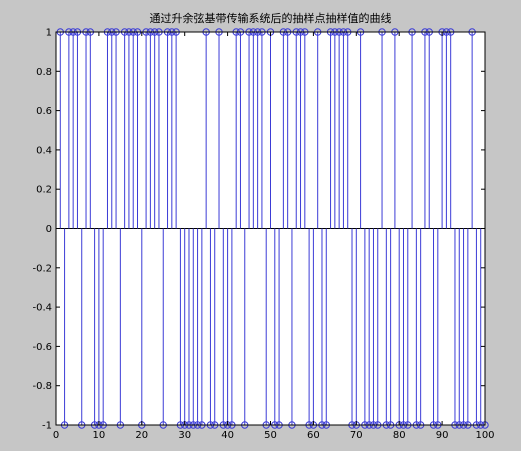 Image resolution: width=521 pixels, height=451 pixels. Describe the element at coordinates (442, 435) in the screenshot. I see `x-tick-label: 90` at that location.